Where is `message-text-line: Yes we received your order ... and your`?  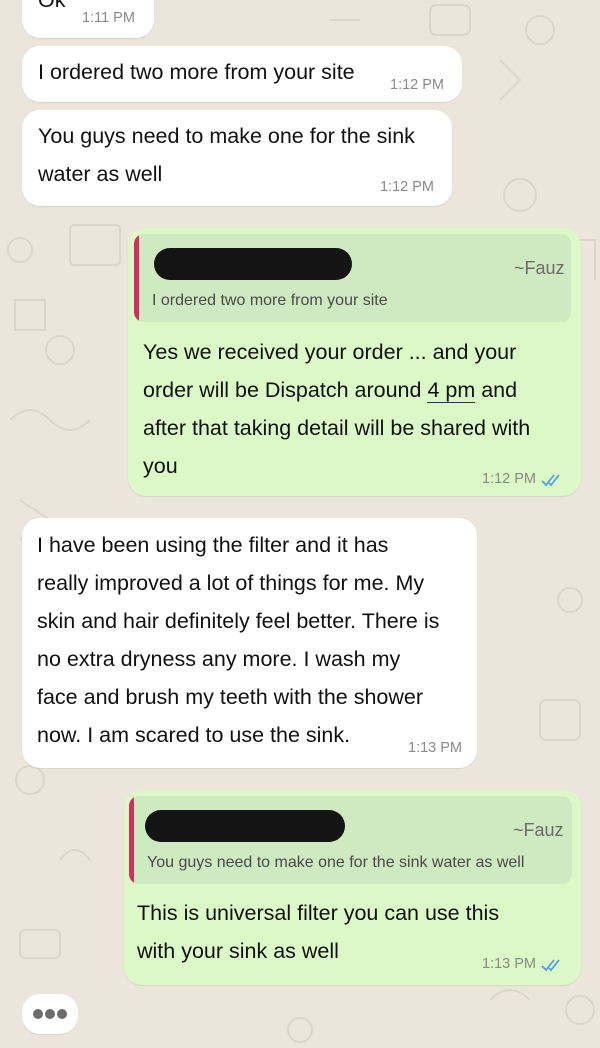 message-text-line: Yes we received your order ... and your is located at coordinates (330, 352).